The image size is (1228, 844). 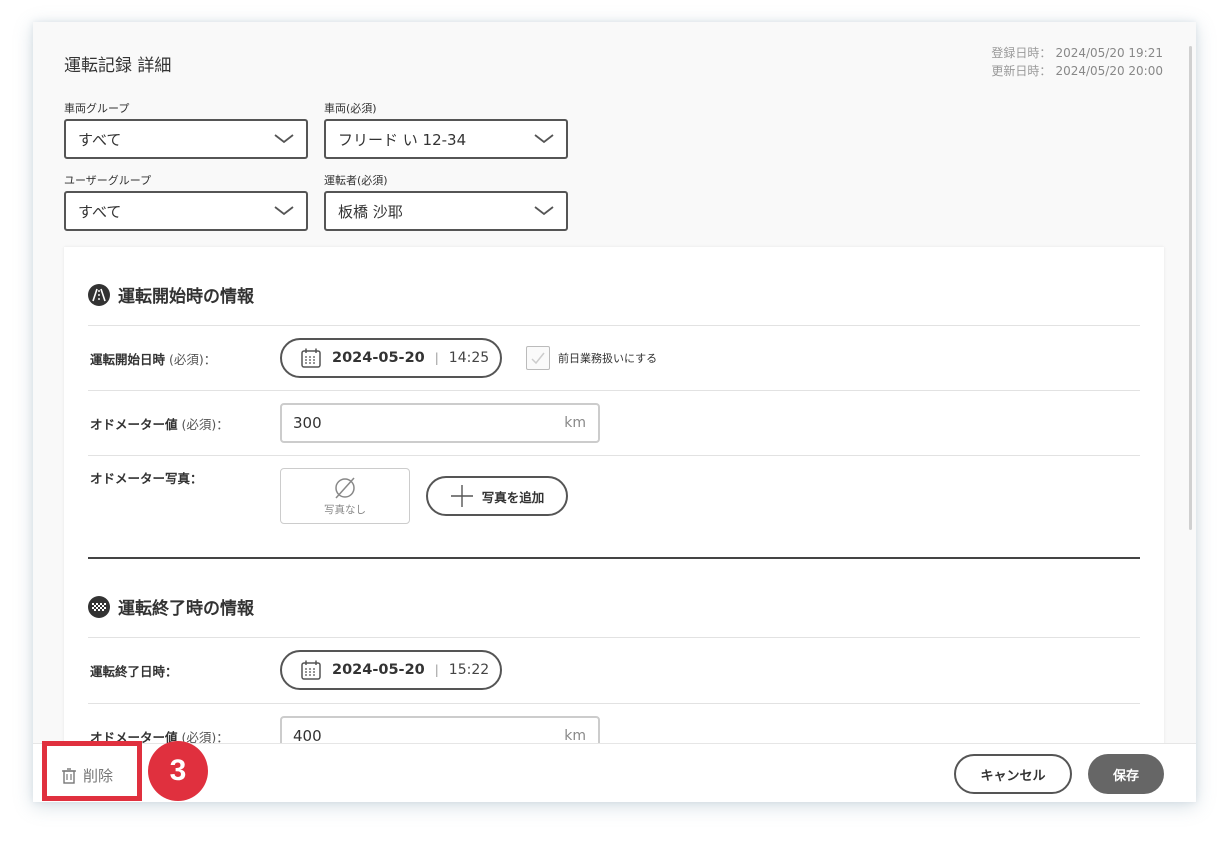 I want to click on previous-day-checkbox, so click(x=538, y=358).